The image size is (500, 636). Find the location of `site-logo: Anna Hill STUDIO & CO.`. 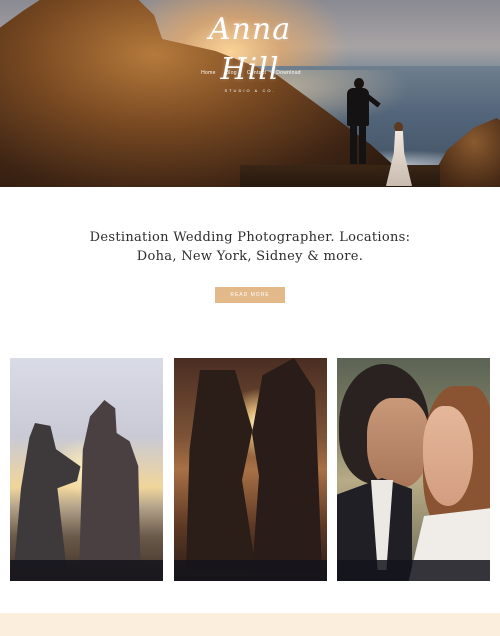

site-logo: Anna Hill STUDIO & CO. is located at coordinates (250, 51).